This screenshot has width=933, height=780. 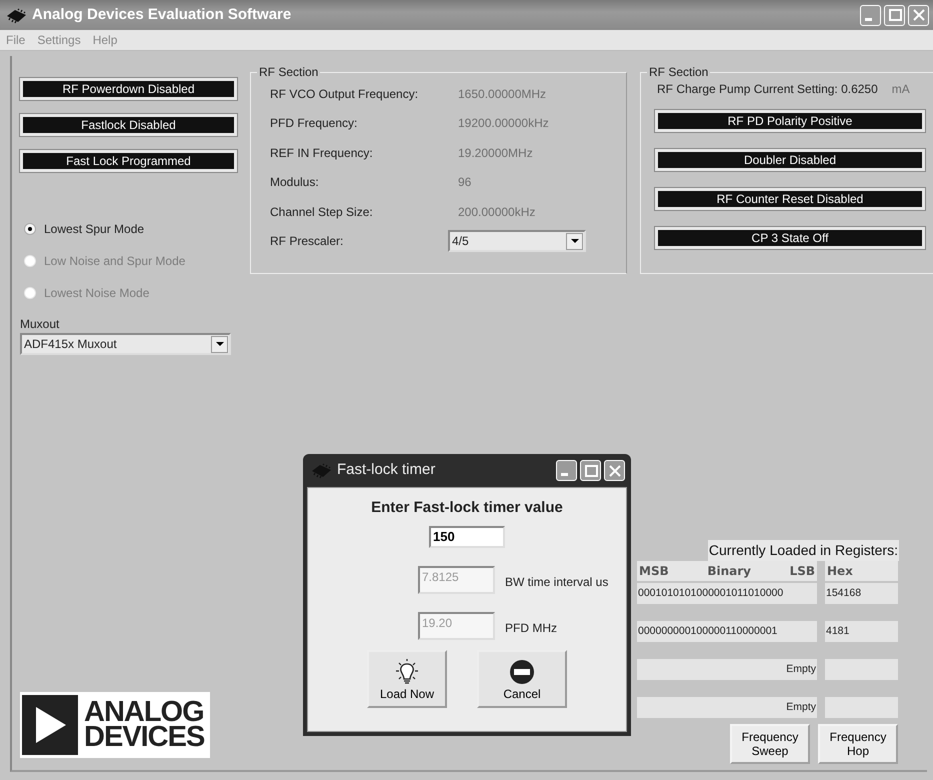 I want to click on toggle-button: Fastlock Disabled, so click(x=128, y=125).